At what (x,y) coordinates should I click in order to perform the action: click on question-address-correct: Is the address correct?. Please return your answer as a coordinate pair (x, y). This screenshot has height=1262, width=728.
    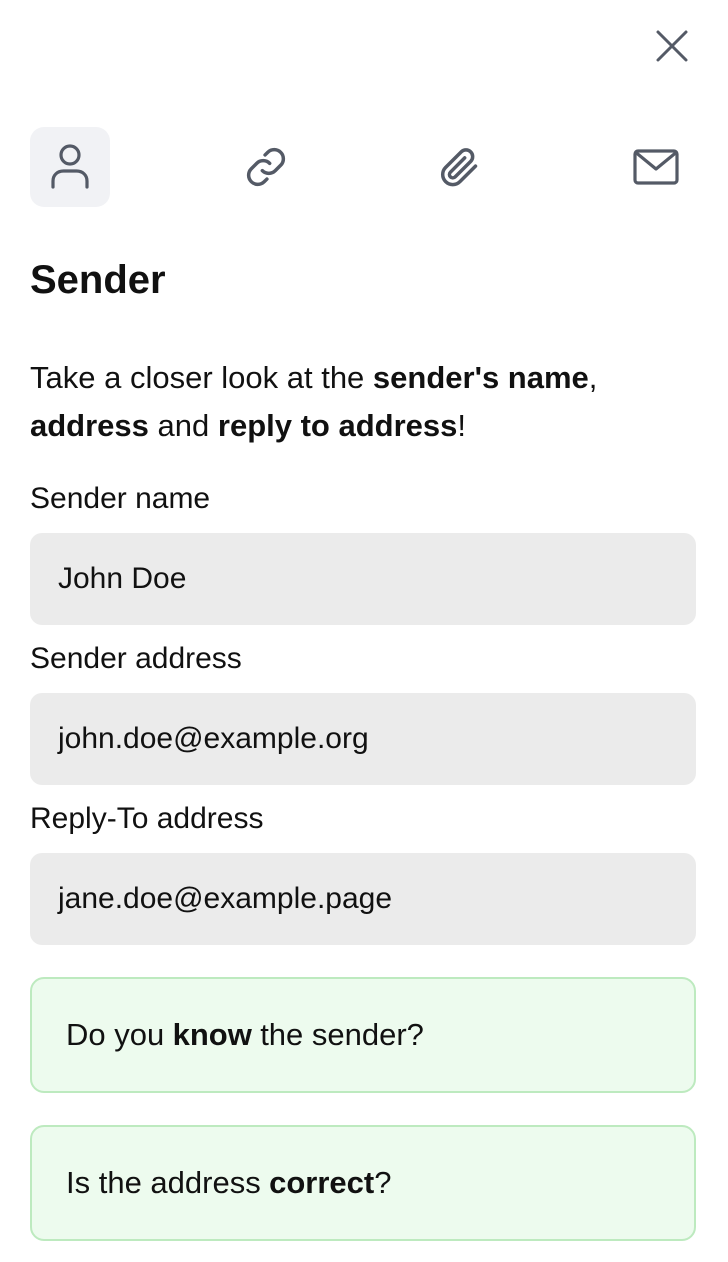
    Looking at the image, I should click on (363, 1183).